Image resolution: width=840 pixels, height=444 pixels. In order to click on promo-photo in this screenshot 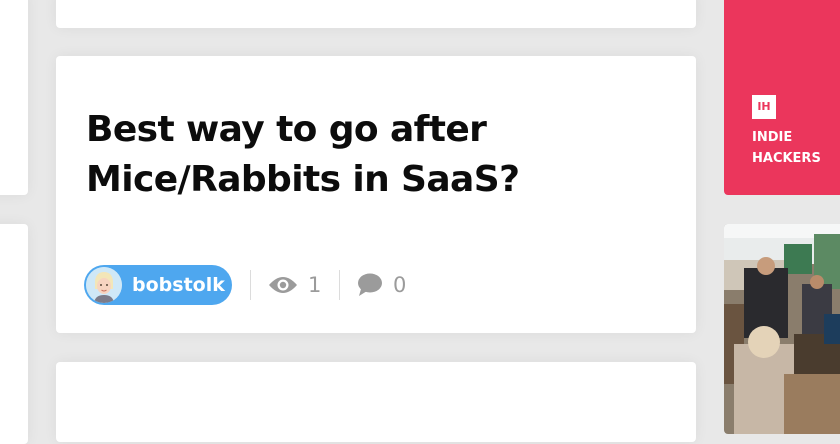, I will do `click(782, 329)`.